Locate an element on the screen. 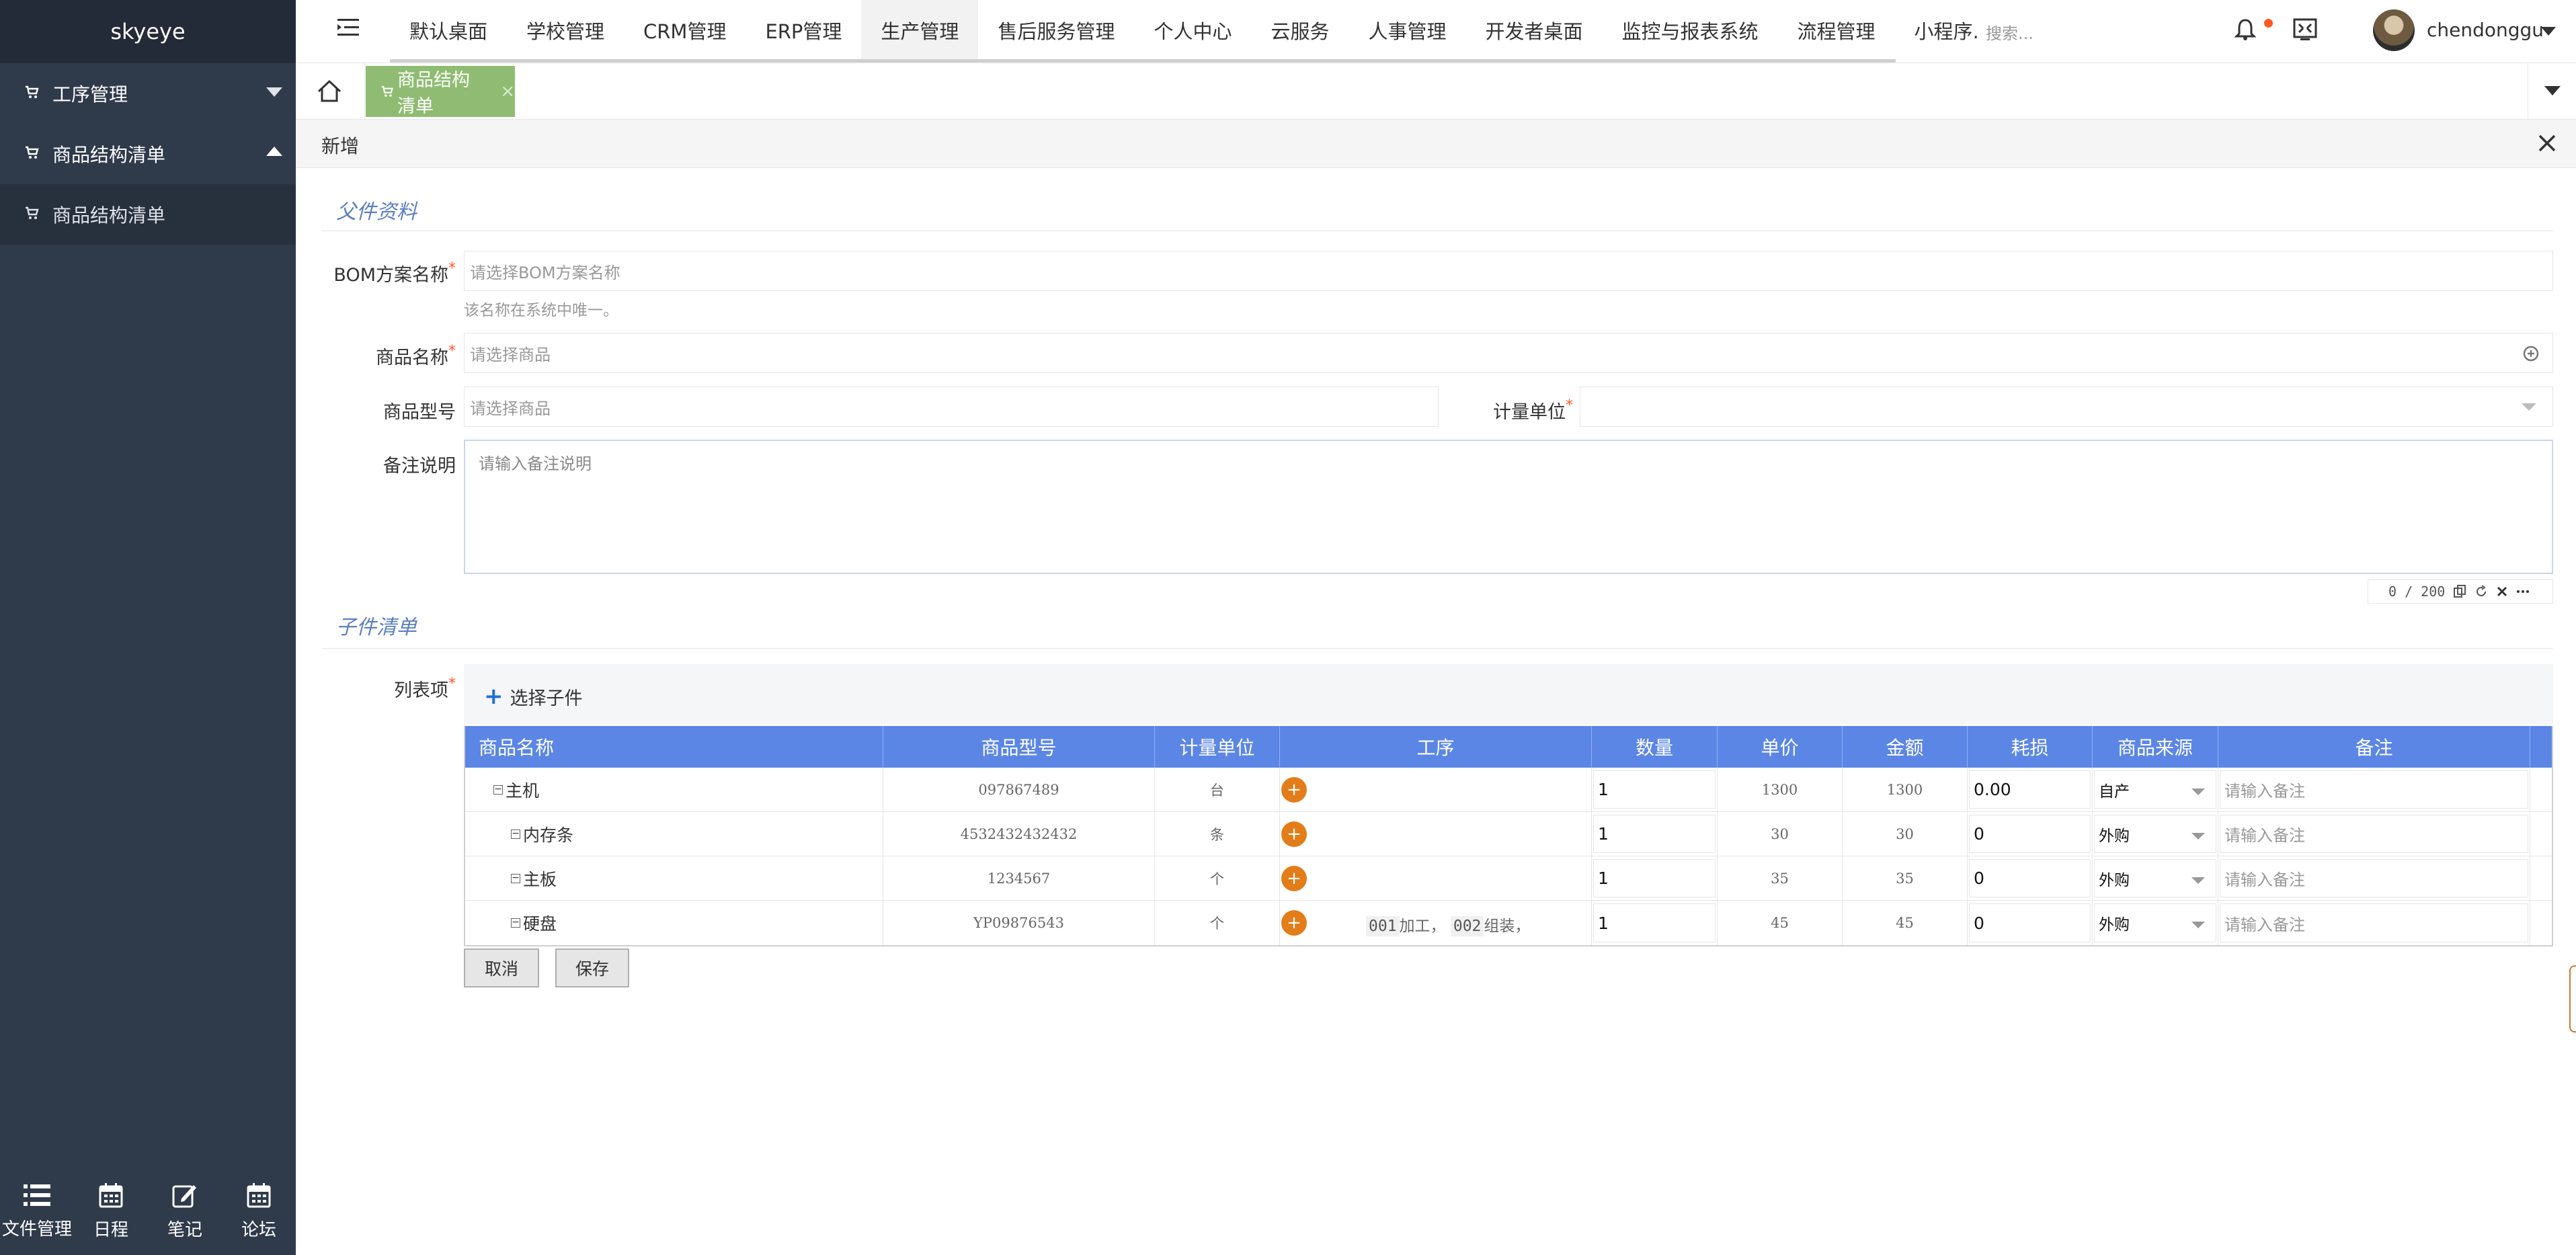 This screenshot has height=1255, width=2576. side-drawer-handle is located at coordinates (2572, 999).